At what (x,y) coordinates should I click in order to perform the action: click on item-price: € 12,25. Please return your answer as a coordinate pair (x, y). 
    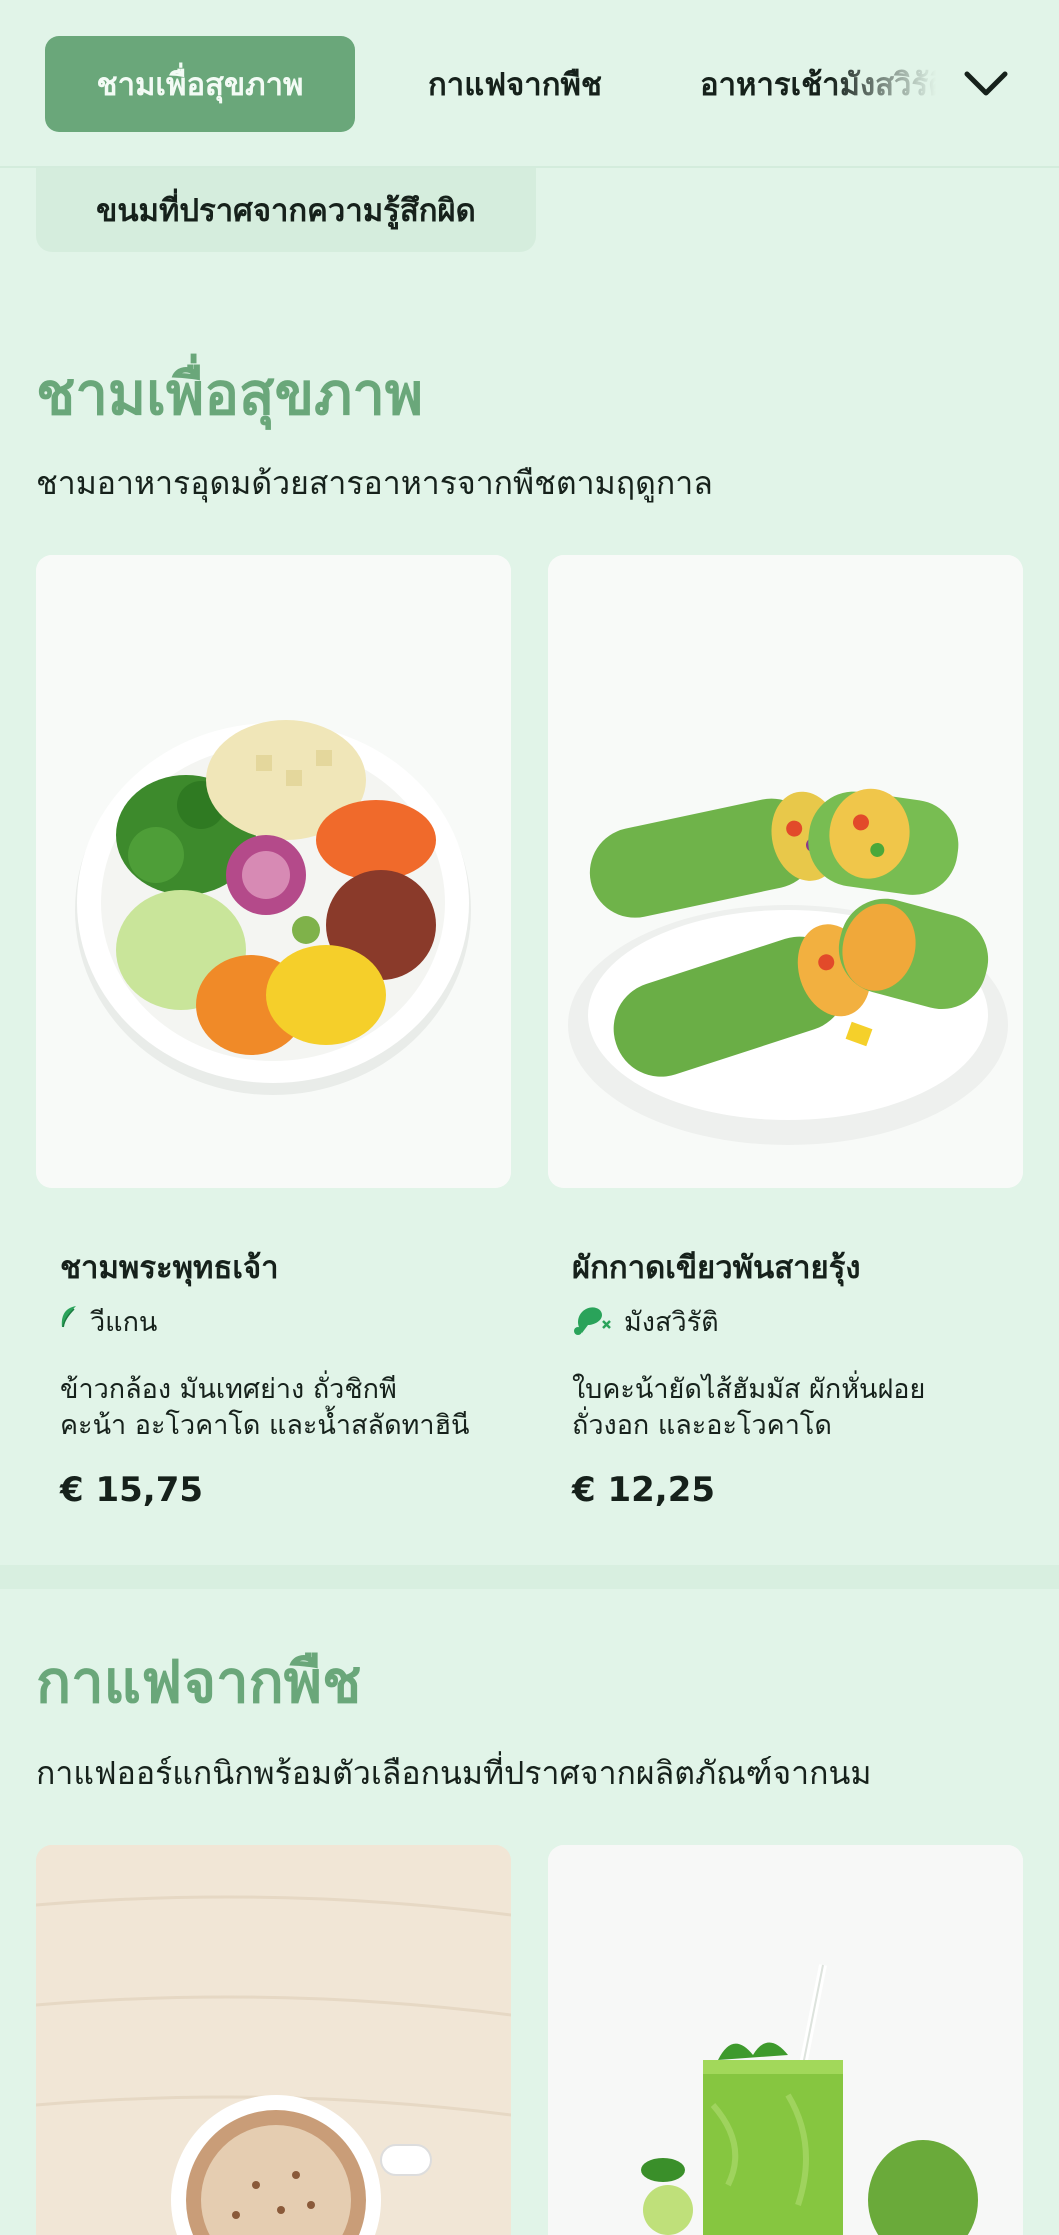
    Looking at the image, I should click on (644, 1490).